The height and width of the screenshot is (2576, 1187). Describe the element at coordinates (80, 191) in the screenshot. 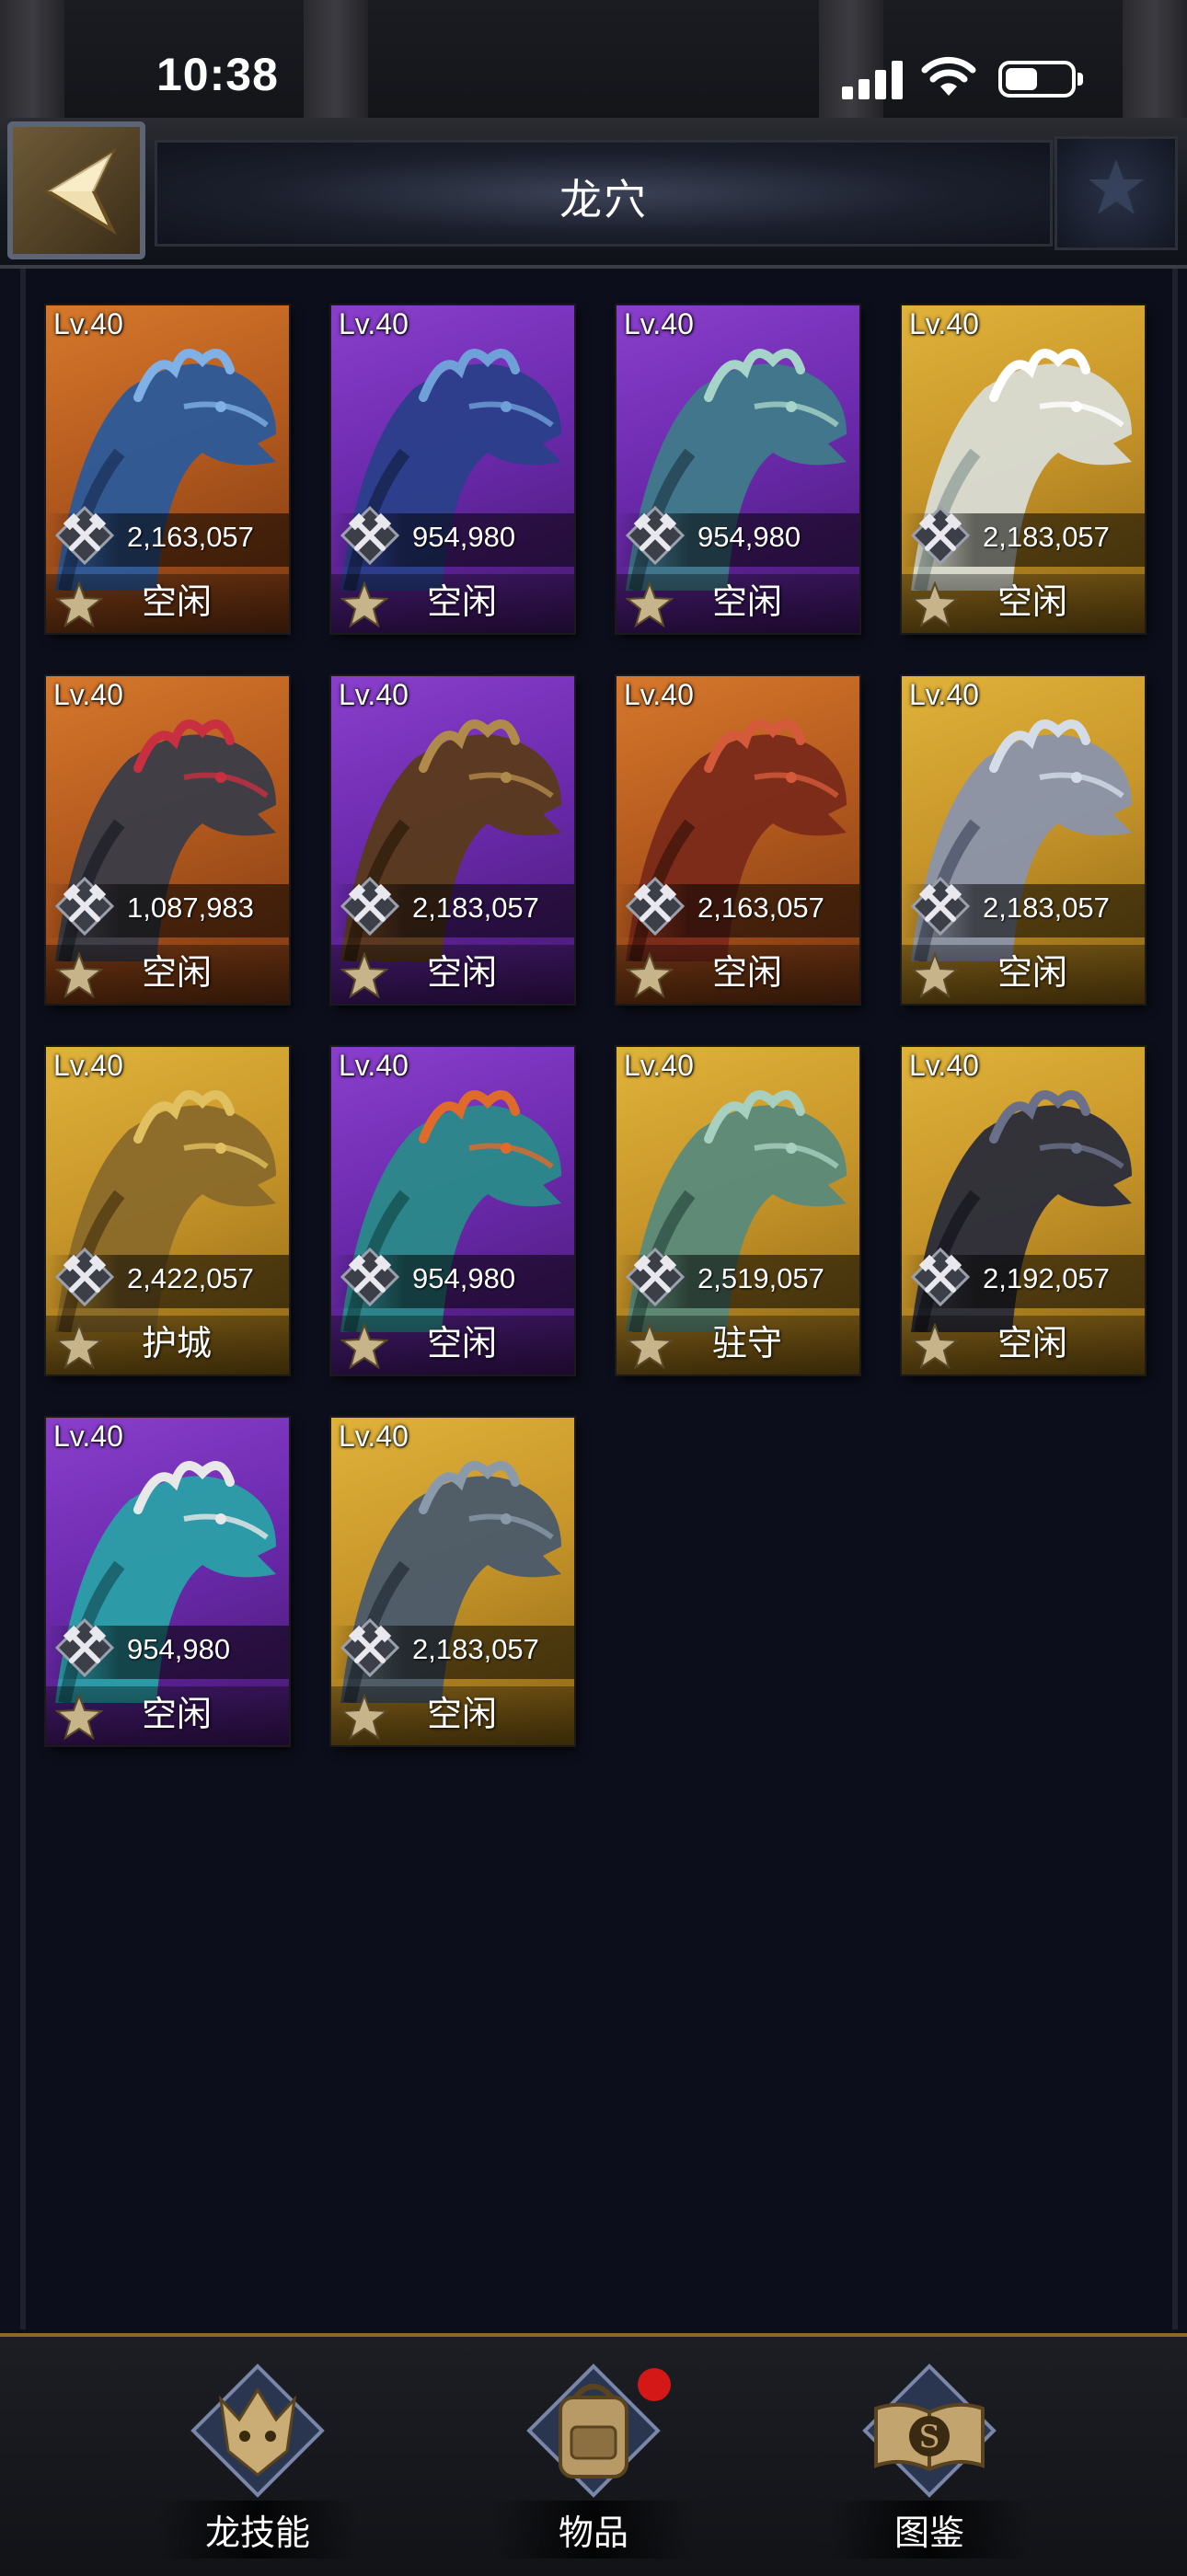

I see `chevron-left-icon` at that location.